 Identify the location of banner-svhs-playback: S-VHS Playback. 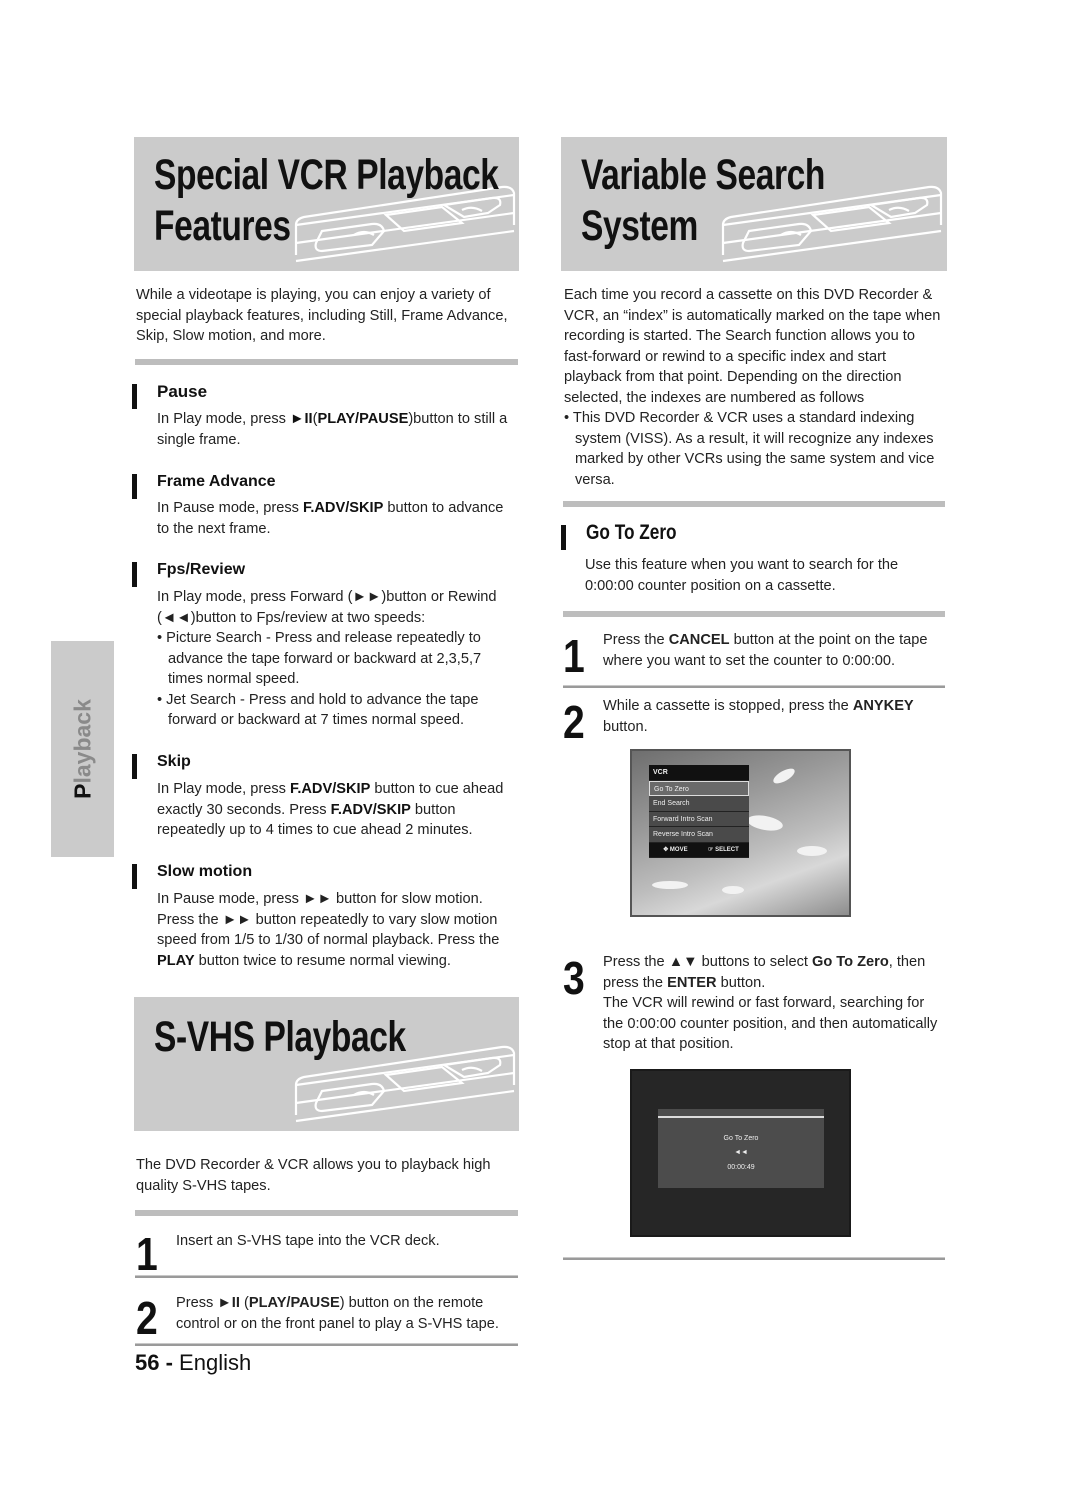
(326, 1064).